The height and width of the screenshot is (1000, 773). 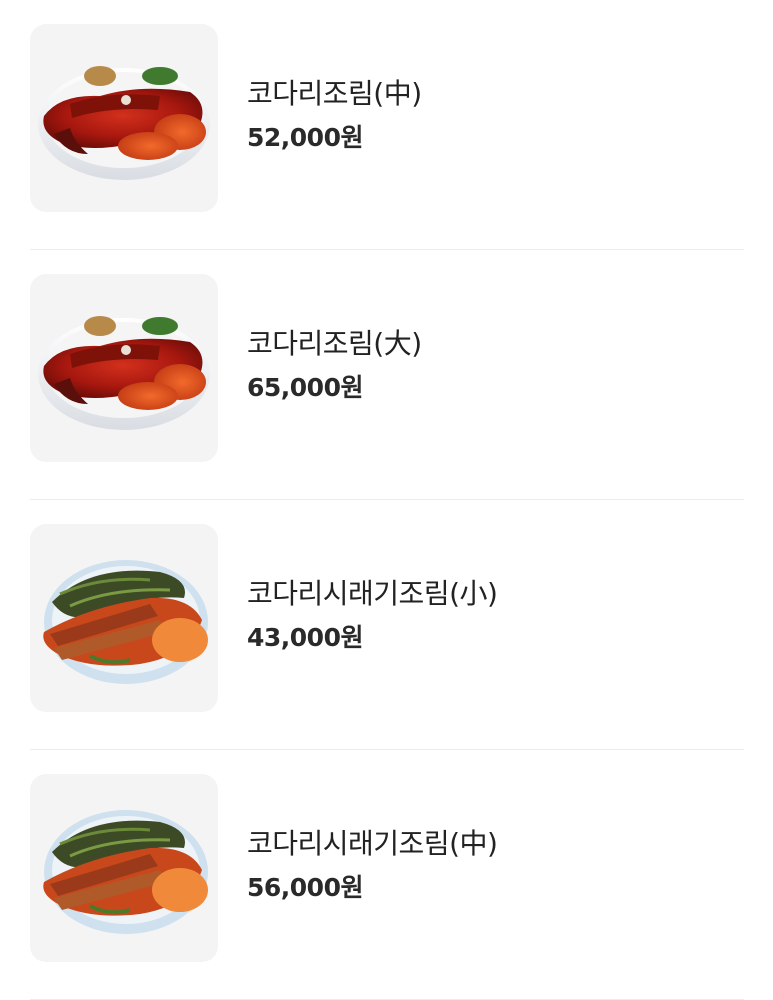 I want to click on menu-item-info: 코다리조림(中) 52,000원, so click(x=334, y=115).